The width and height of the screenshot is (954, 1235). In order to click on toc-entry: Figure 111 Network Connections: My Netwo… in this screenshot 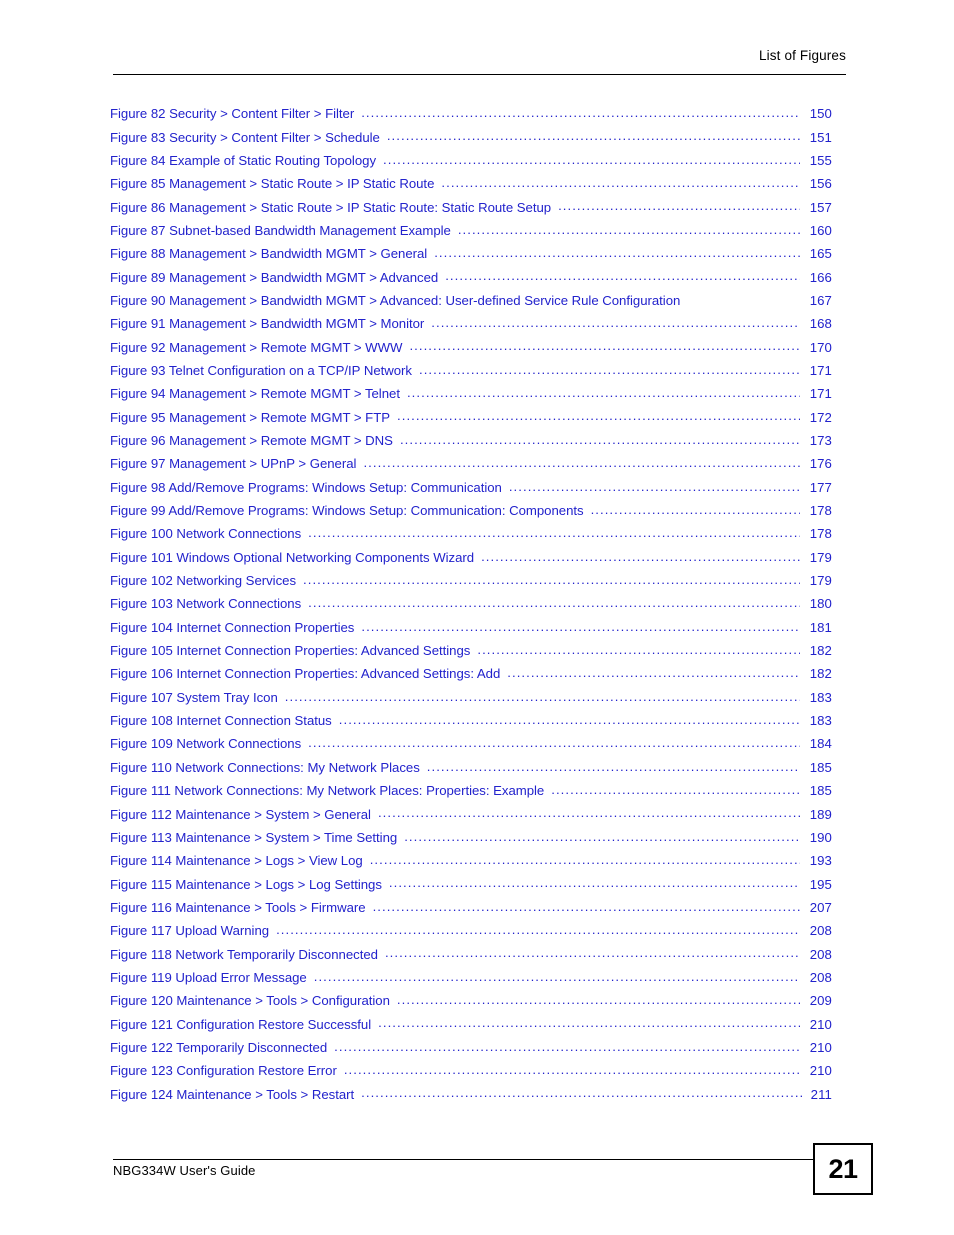, I will do `click(471, 793)`.